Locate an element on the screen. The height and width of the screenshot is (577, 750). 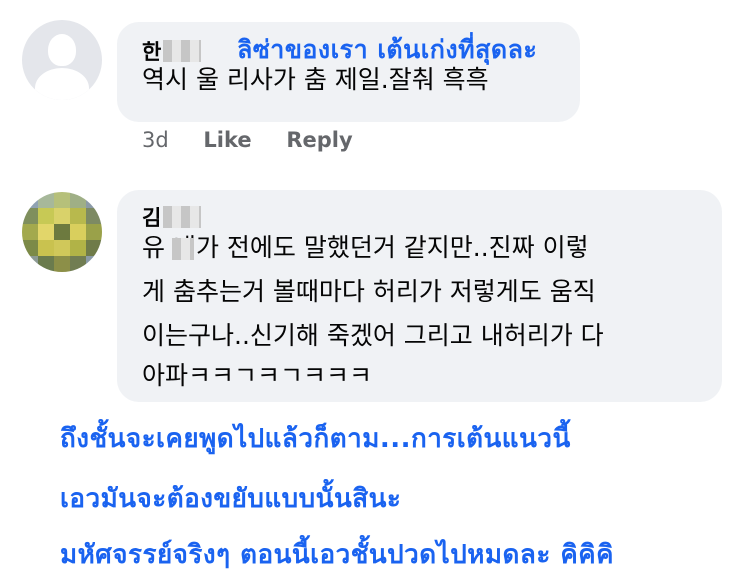
avatar-blurred-user is located at coordinates (62, 232).